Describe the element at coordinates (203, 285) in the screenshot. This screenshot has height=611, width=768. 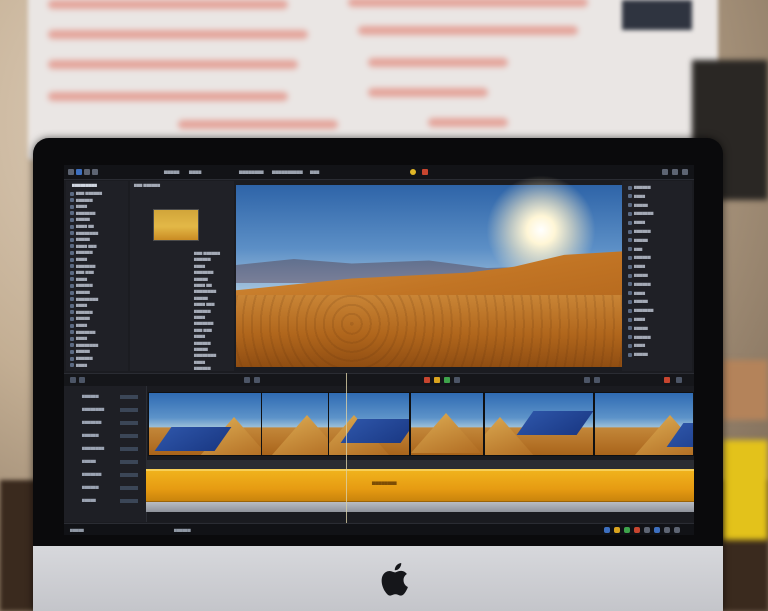
I see `bin-item: ▆▆▆▆ ▆▆` at that location.